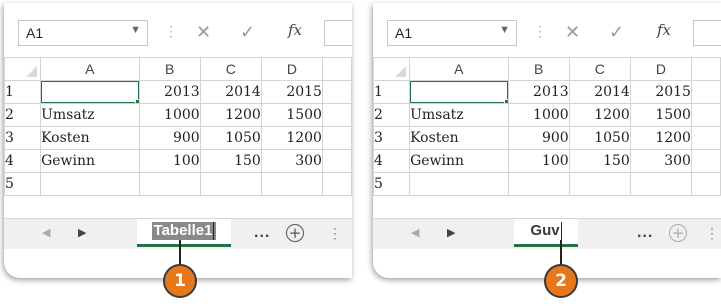 Image resolution: width=721 pixels, height=306 pixels. I want to click on sheet-tab-label: Tabelle1, so click(184, 231).